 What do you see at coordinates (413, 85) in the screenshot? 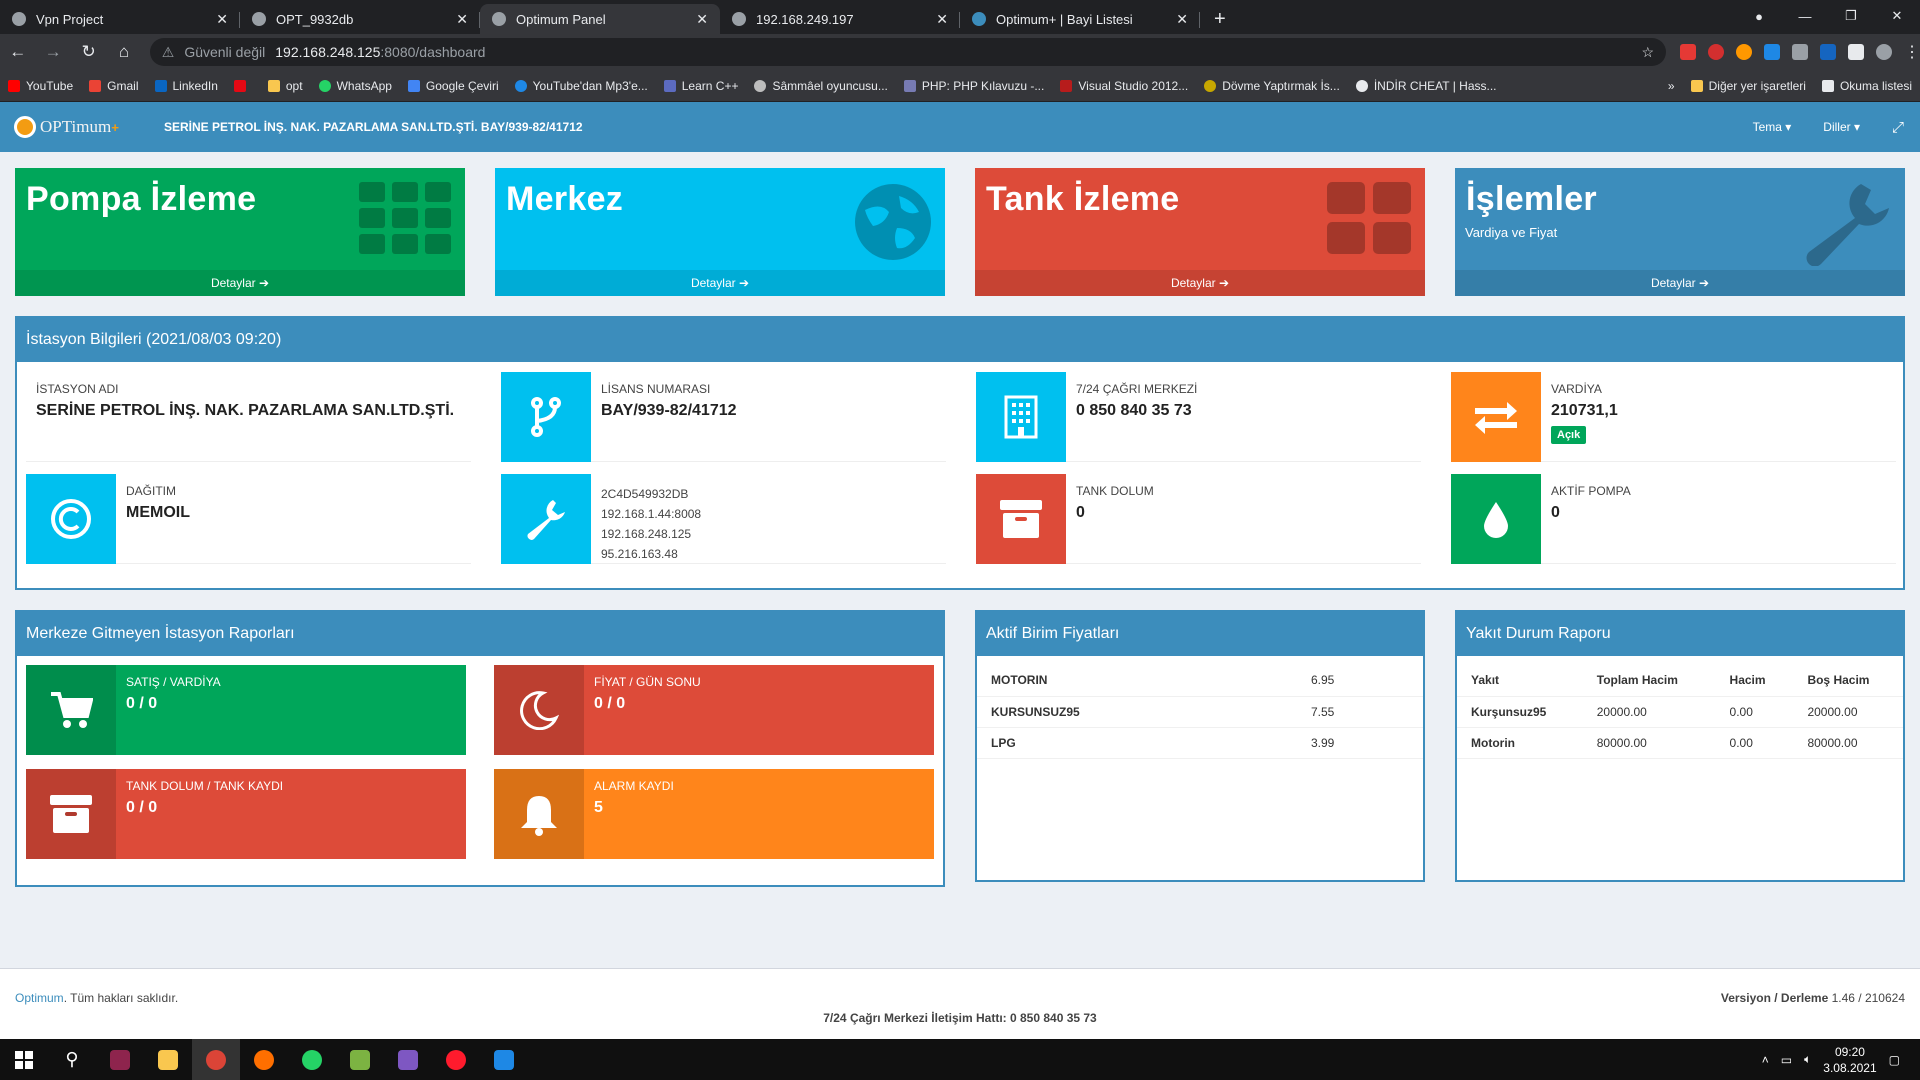
I see `translate-icon` at bounding box center [413, 85].